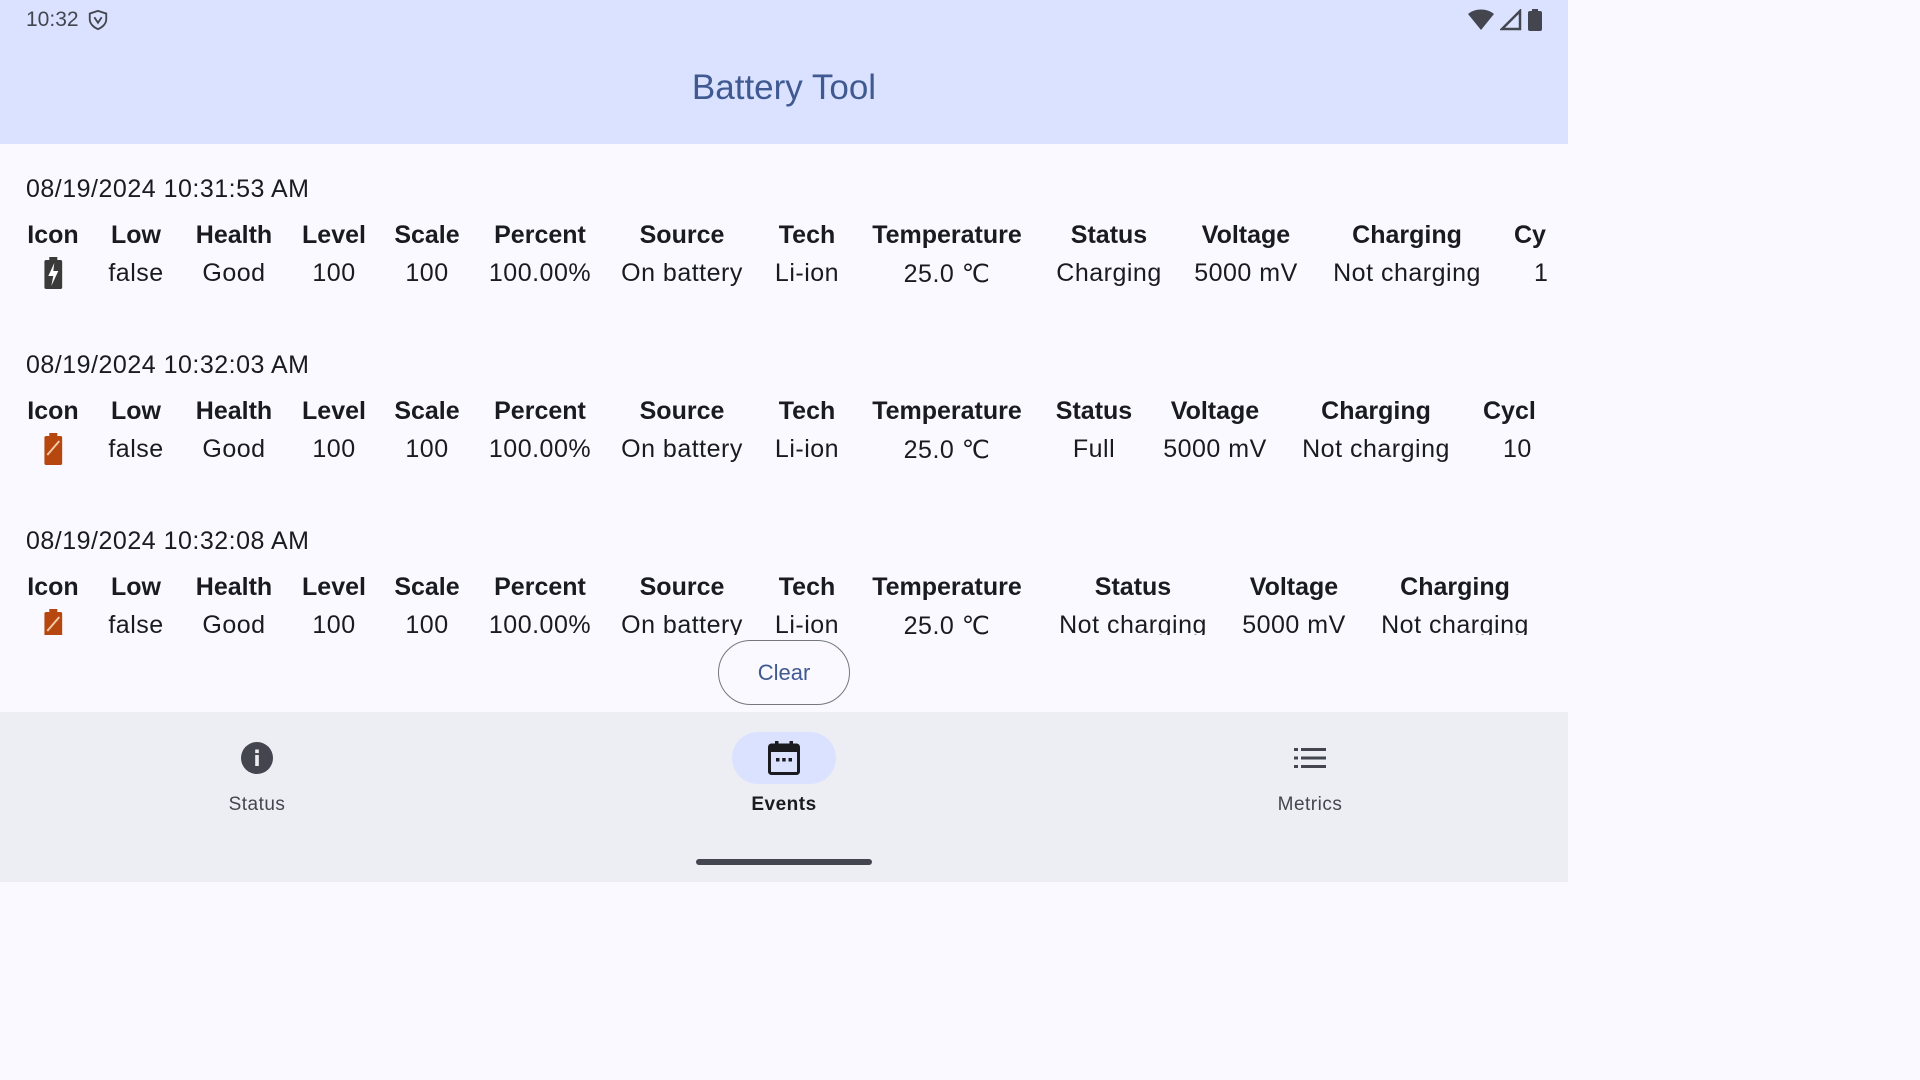  I want to click on header-scale: Scale, so click(427, 235).